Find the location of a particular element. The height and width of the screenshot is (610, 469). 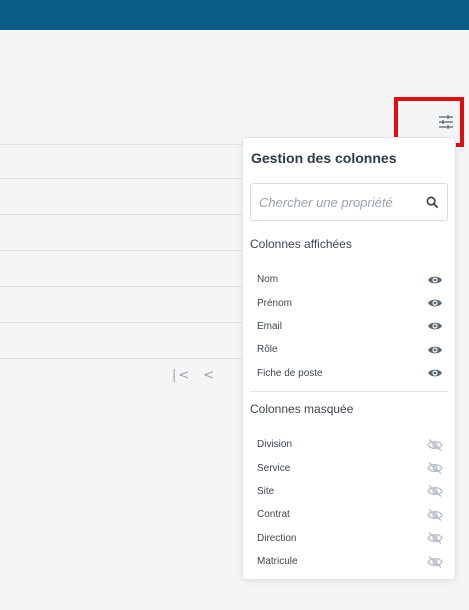

column-label: Fiche de poste is located at coordinates (290, 373).